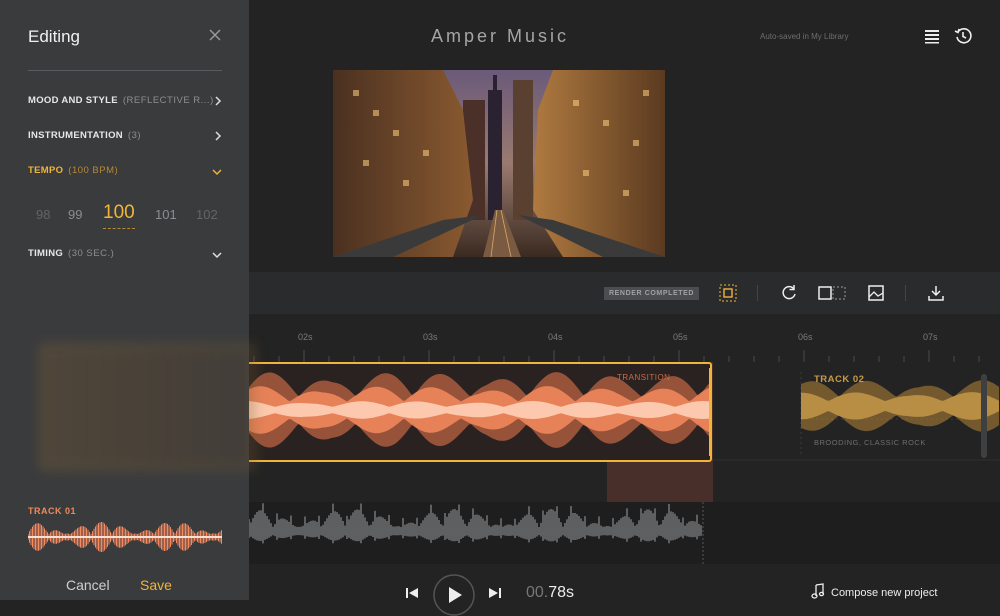 The image size is (1000, 616). I want to click on save-button: Save, so click(156, 585).